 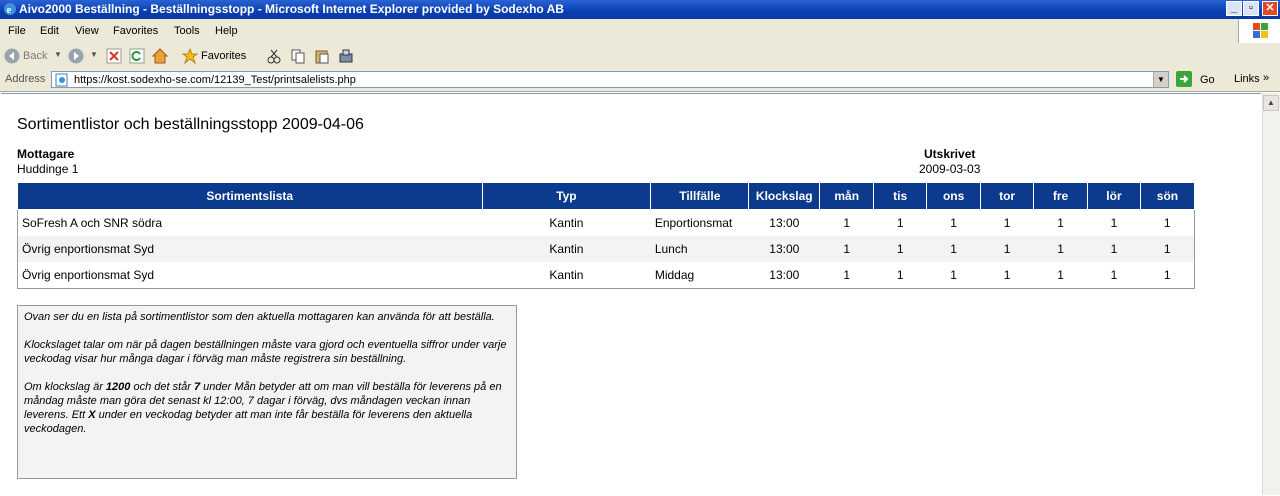 I want to click on links-button: Links, so click(x=1247, y=79).